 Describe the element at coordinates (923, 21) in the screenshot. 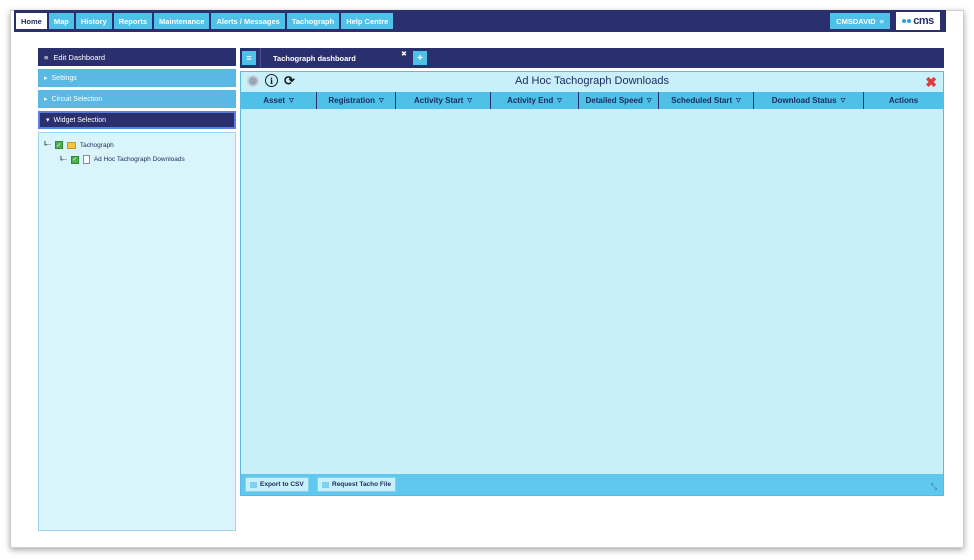

I see `logo-text: cms` at that location.